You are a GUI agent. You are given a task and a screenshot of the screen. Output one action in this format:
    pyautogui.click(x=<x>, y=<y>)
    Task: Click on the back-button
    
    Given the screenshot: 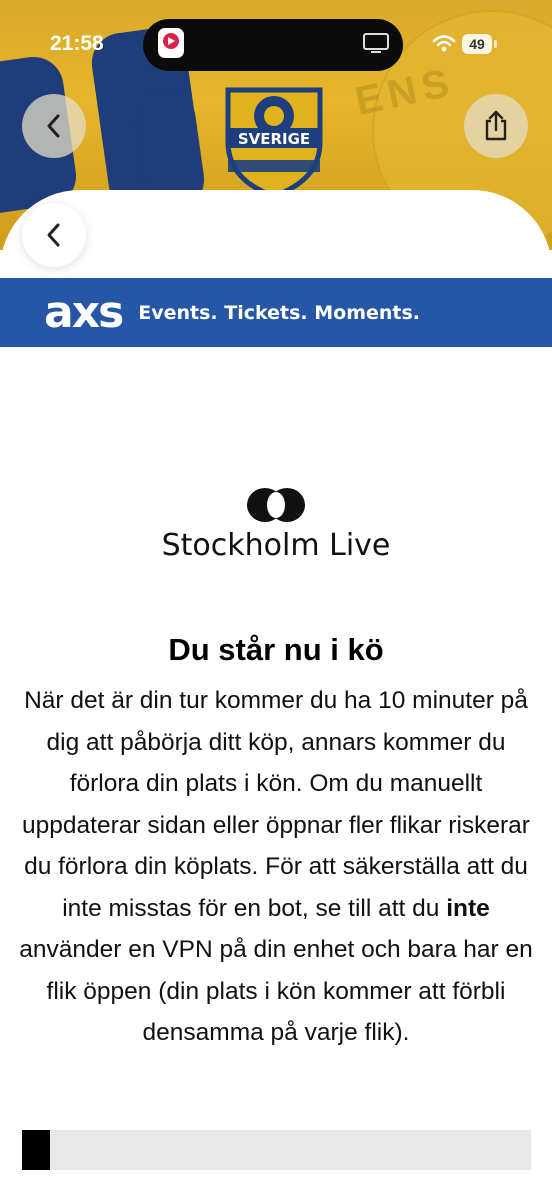 What is the action you would take?
    pyautogui.click(x=54, y=126)
    